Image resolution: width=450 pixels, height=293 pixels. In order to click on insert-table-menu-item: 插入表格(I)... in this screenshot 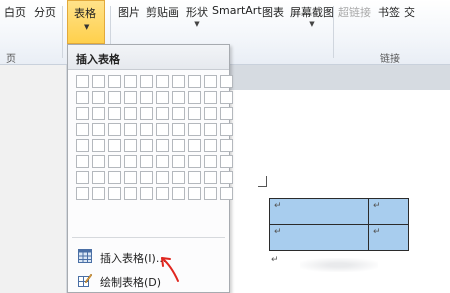, I will do `click(150, 257)`.